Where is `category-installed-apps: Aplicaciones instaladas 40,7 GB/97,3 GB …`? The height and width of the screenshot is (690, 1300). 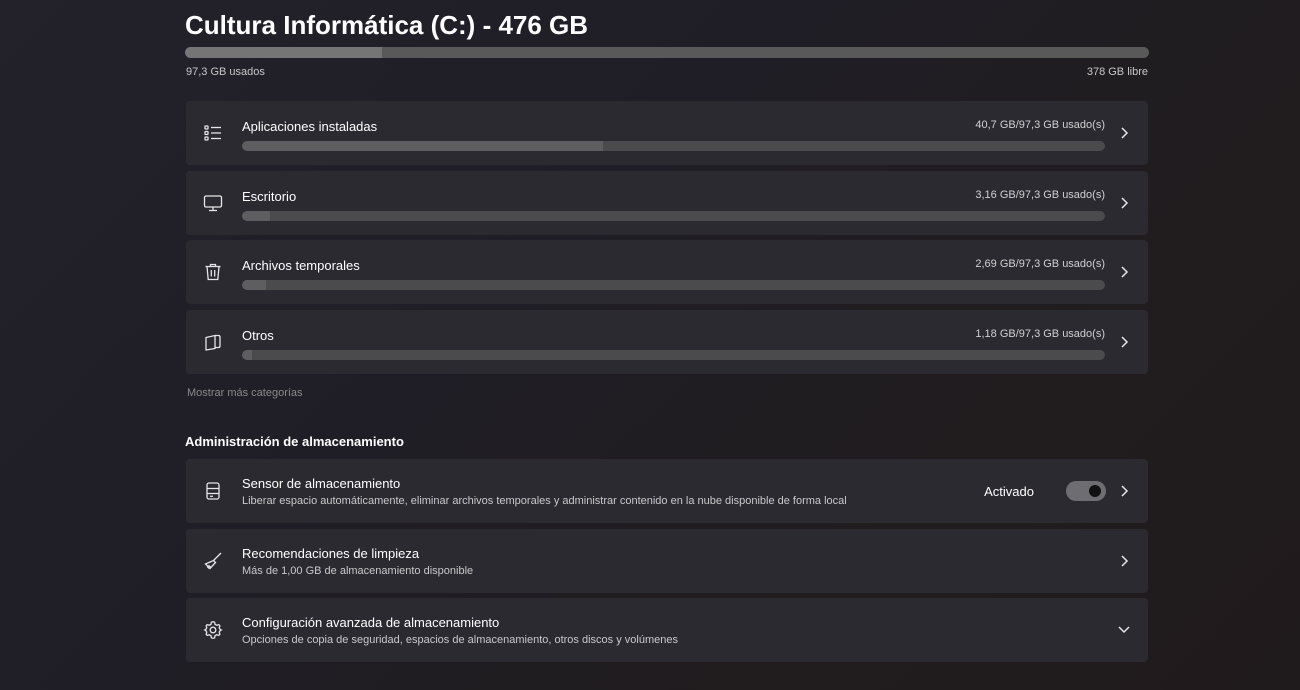
category-installed-apps: Aplicaciones instaladas 40,7 GB/97,3 GB … is located at coordinates (667, 133).